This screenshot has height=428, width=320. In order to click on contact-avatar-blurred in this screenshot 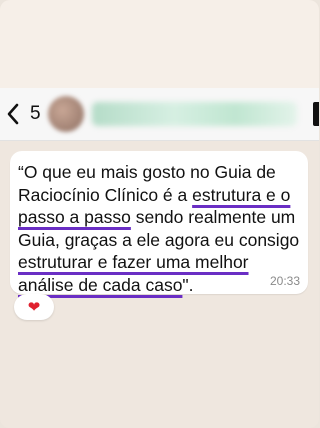, I will do `click(66, 114)`.